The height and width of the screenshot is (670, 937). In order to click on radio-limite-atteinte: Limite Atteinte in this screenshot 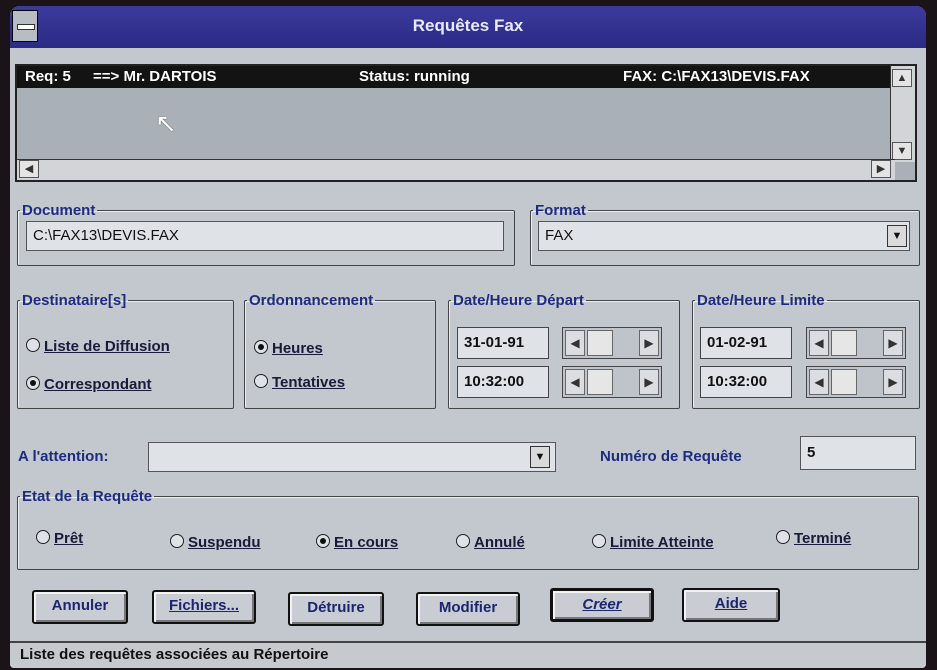, I will do `click(653, 542)`.